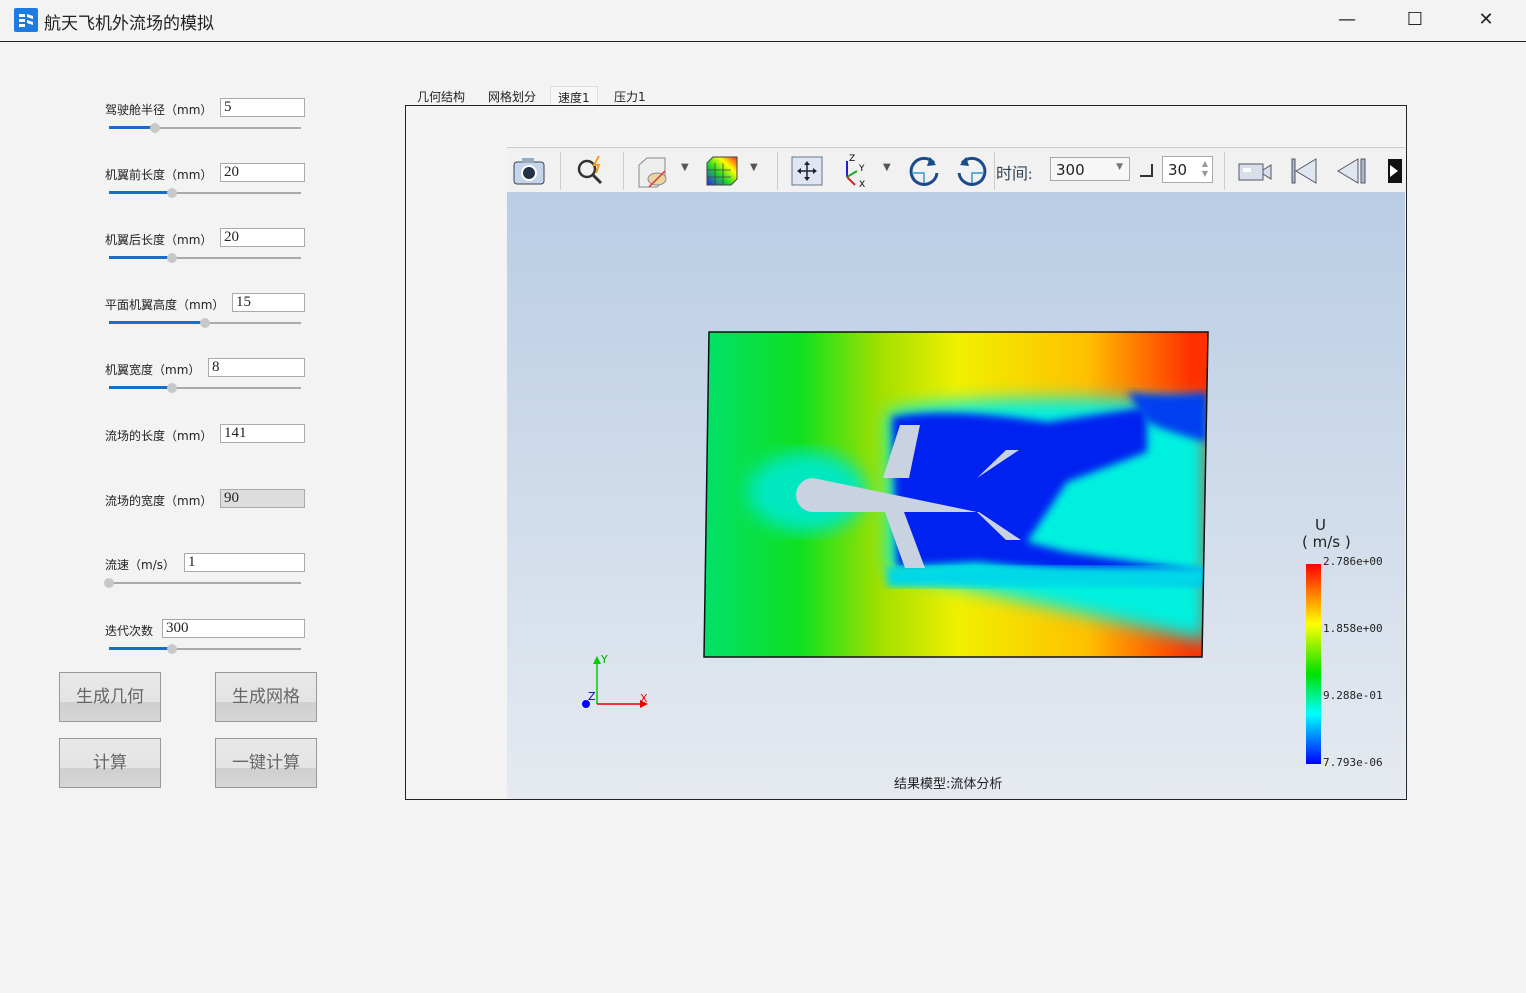  I want to click on tab-velocity: 速度1, so click(574, 95).